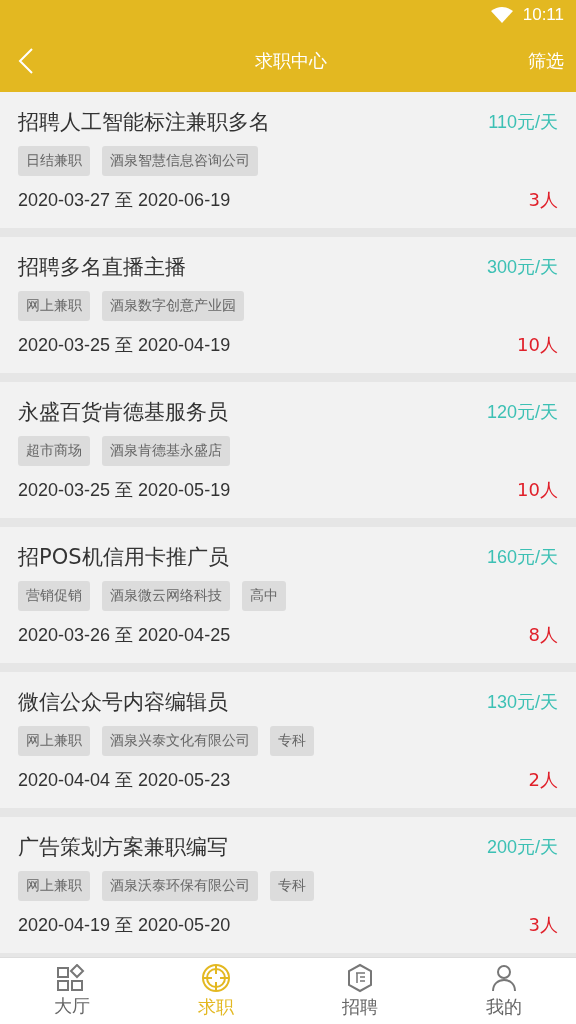  I want to click on job-card: 招聘多名直播主播 300元/天 网上兼职 酒泉数字创意产业园 2020-03-25 至 2020-04-19 10人, so click(288, 305).